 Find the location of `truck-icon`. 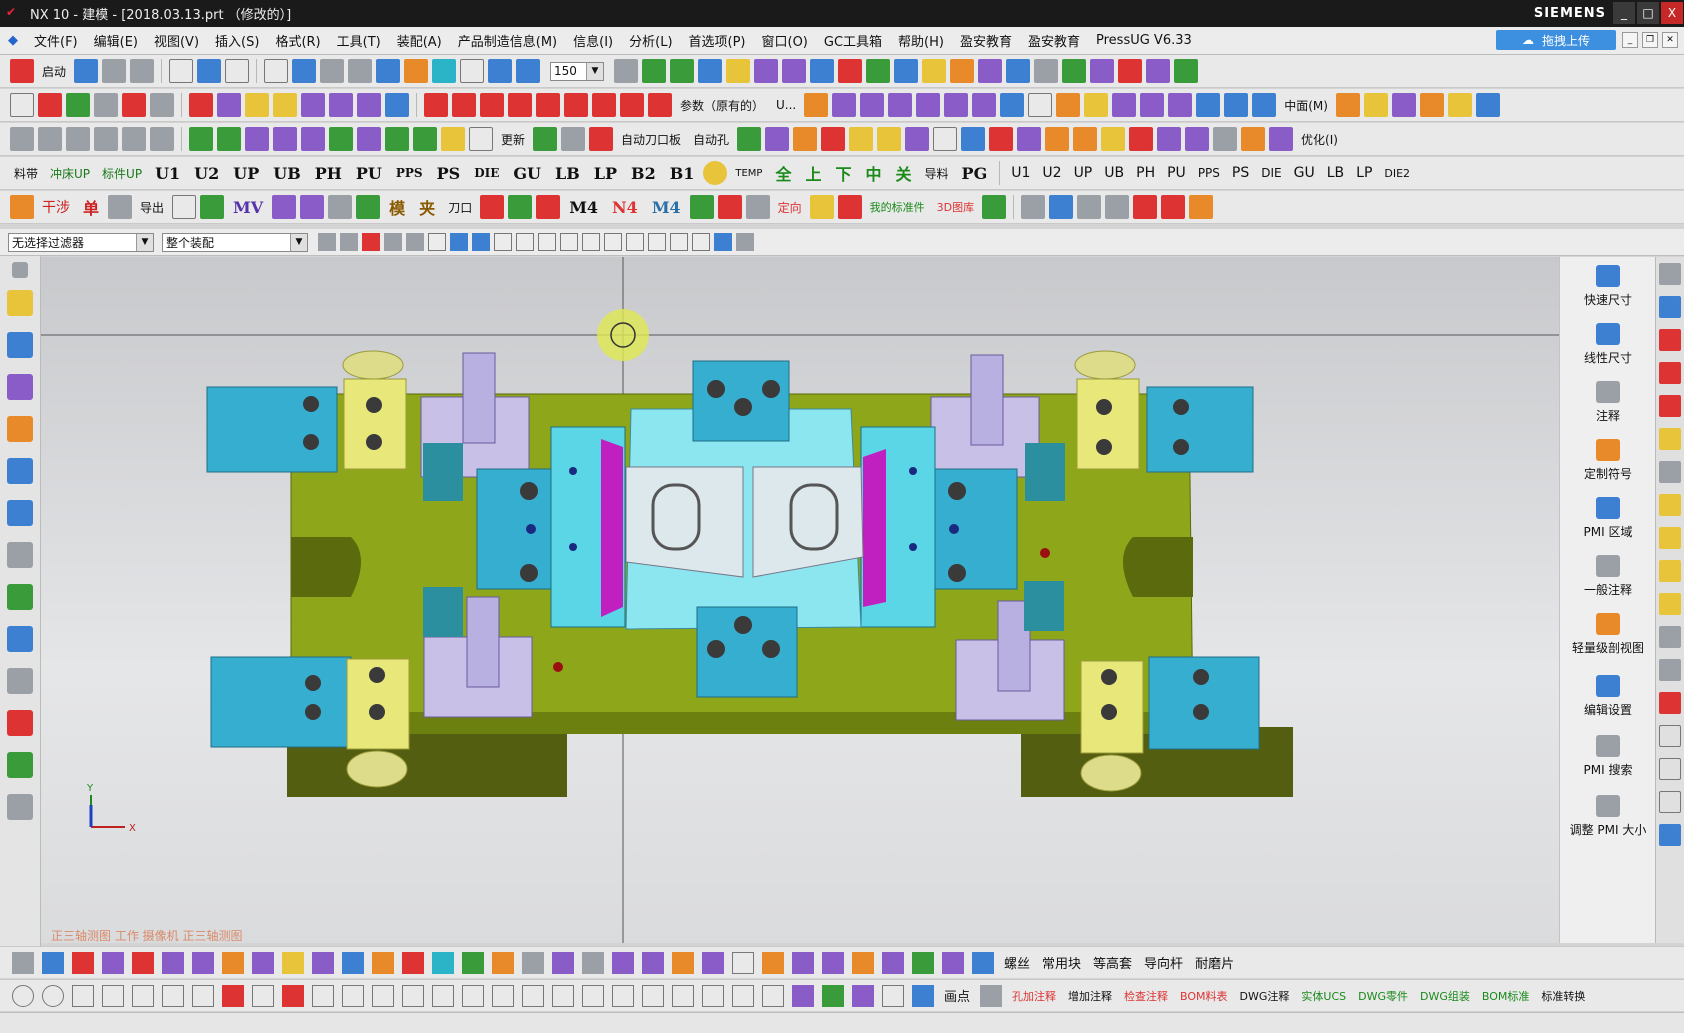

truck-icon is located at coordinates (1089, 207).